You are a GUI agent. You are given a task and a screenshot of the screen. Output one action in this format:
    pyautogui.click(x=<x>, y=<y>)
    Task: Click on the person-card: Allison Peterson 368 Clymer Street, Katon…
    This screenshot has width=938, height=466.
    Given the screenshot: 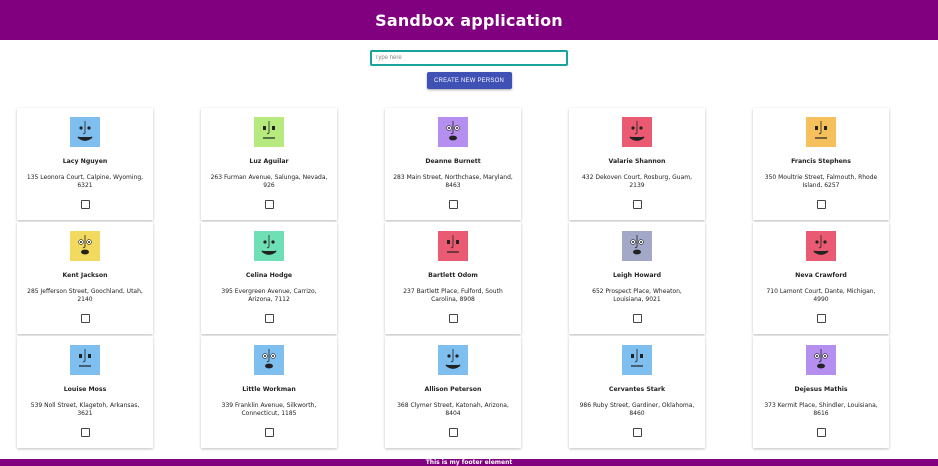 What is the action you would take?
    pyautogui.click(x=453, y=392)
    